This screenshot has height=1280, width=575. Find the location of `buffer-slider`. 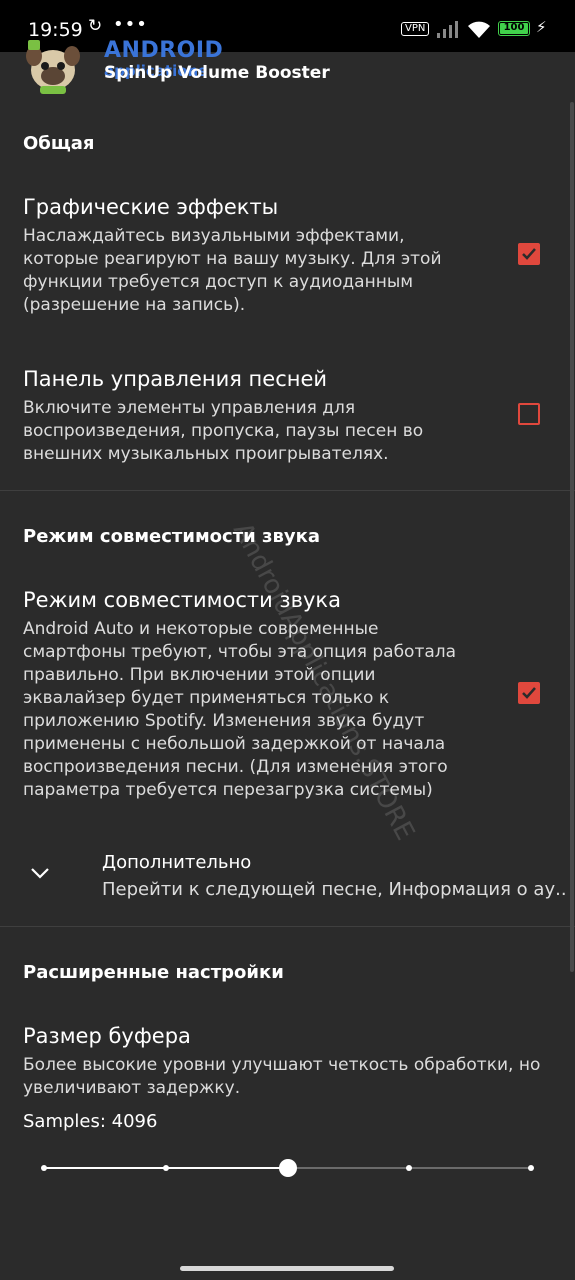

buffer-slider is located at coordinates (287, 1168).